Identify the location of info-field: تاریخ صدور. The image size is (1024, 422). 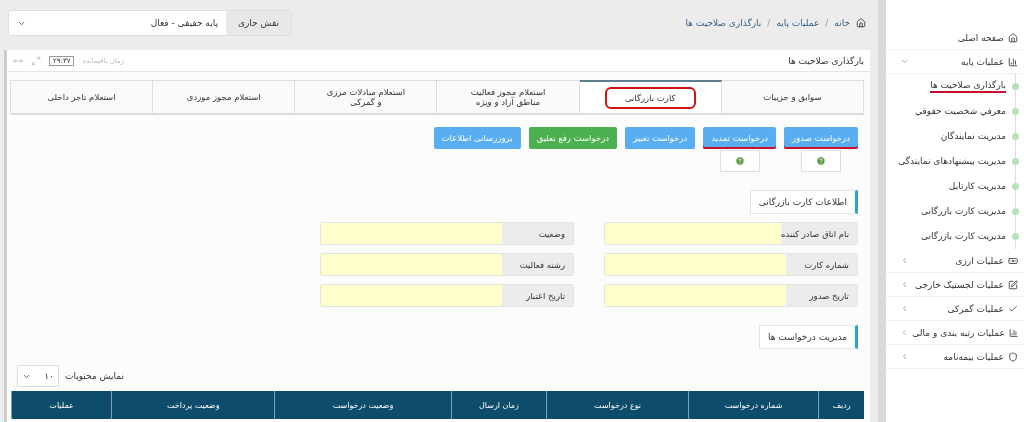
(731, 295).